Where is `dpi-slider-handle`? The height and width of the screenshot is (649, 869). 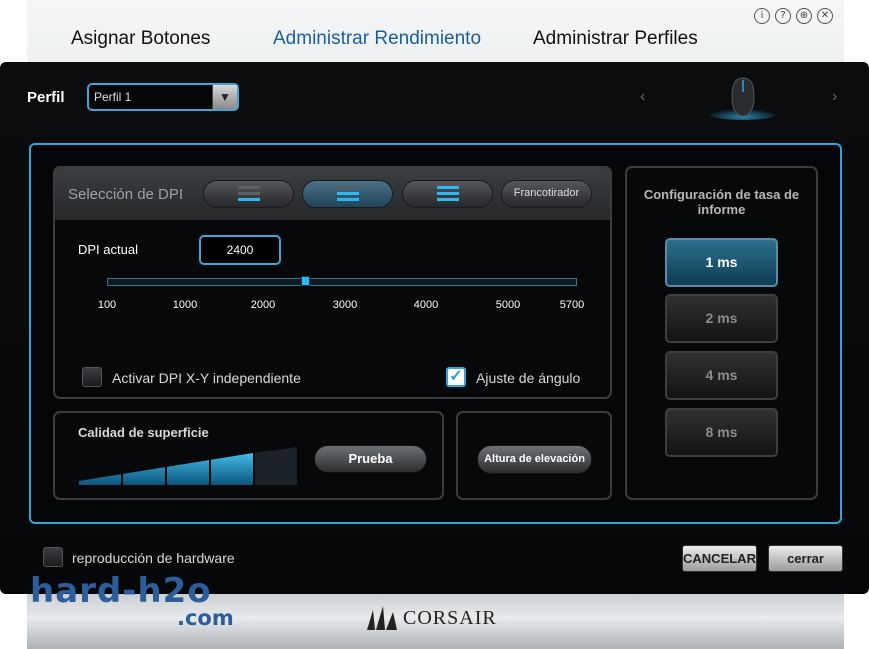
dpi-slider-handle is located at coordinates (305, 281).